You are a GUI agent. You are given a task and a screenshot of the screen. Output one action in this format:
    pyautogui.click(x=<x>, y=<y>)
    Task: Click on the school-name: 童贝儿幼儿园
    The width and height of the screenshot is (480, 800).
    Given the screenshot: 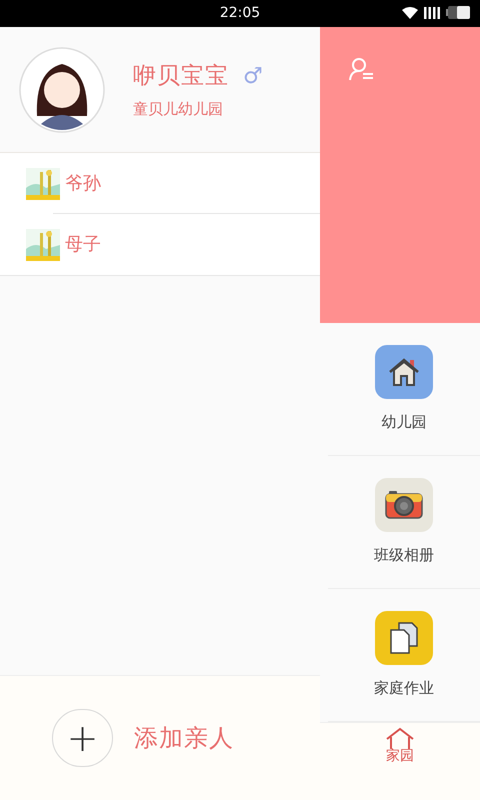 What is the action you would take?
    pyautogui.click(x=178, y=109)
    